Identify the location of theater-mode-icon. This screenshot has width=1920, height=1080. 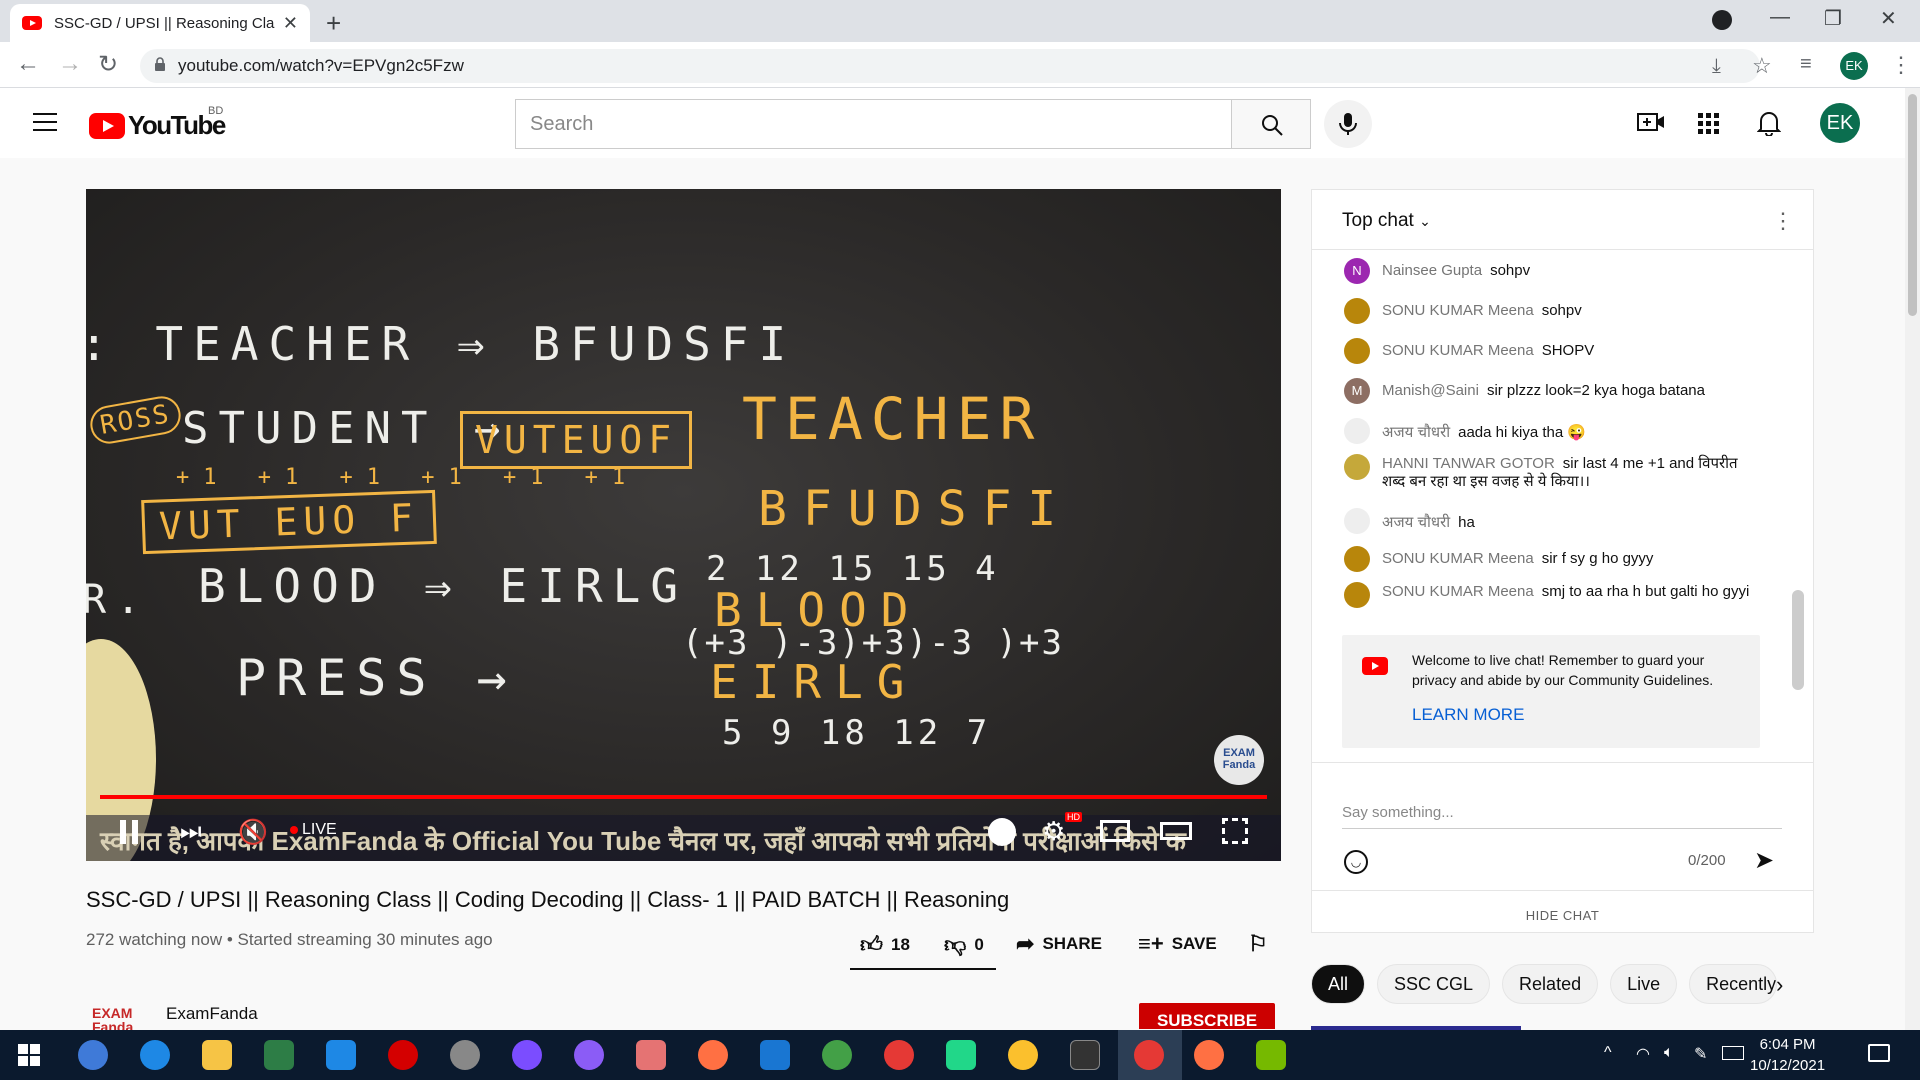
(1176, 831).